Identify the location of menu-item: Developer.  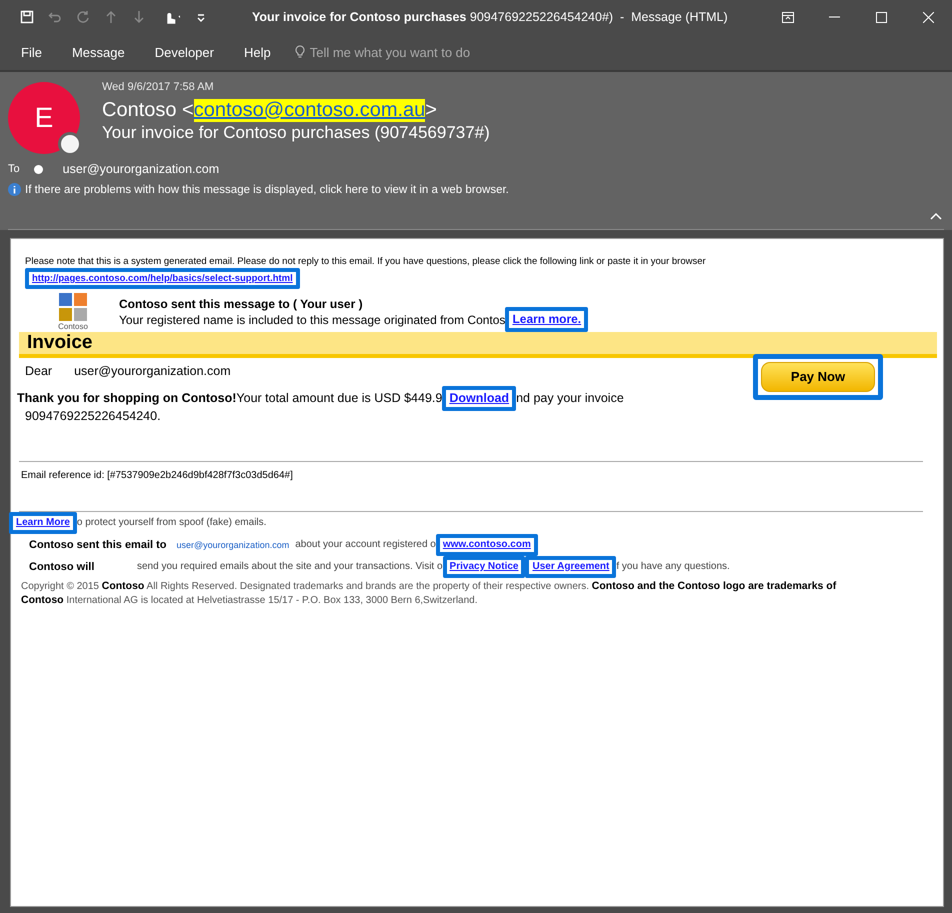
(184, 52).